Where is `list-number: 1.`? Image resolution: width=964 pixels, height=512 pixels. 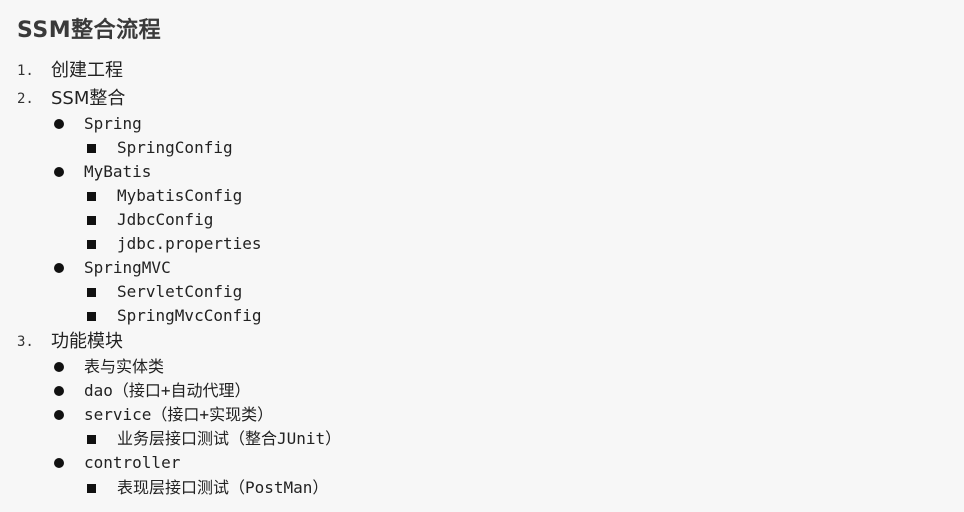 list-number: 1. is located at coordinates (25, 71).